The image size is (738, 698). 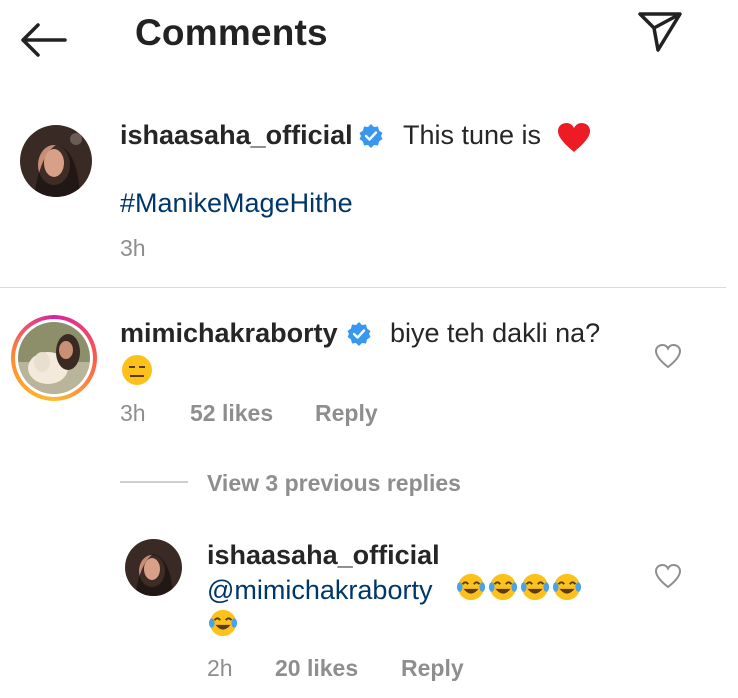 What do you see at coordinates (574, 137) in the screenshot?
I see `heart-emoji-icon` at bounding box center [574, 137].